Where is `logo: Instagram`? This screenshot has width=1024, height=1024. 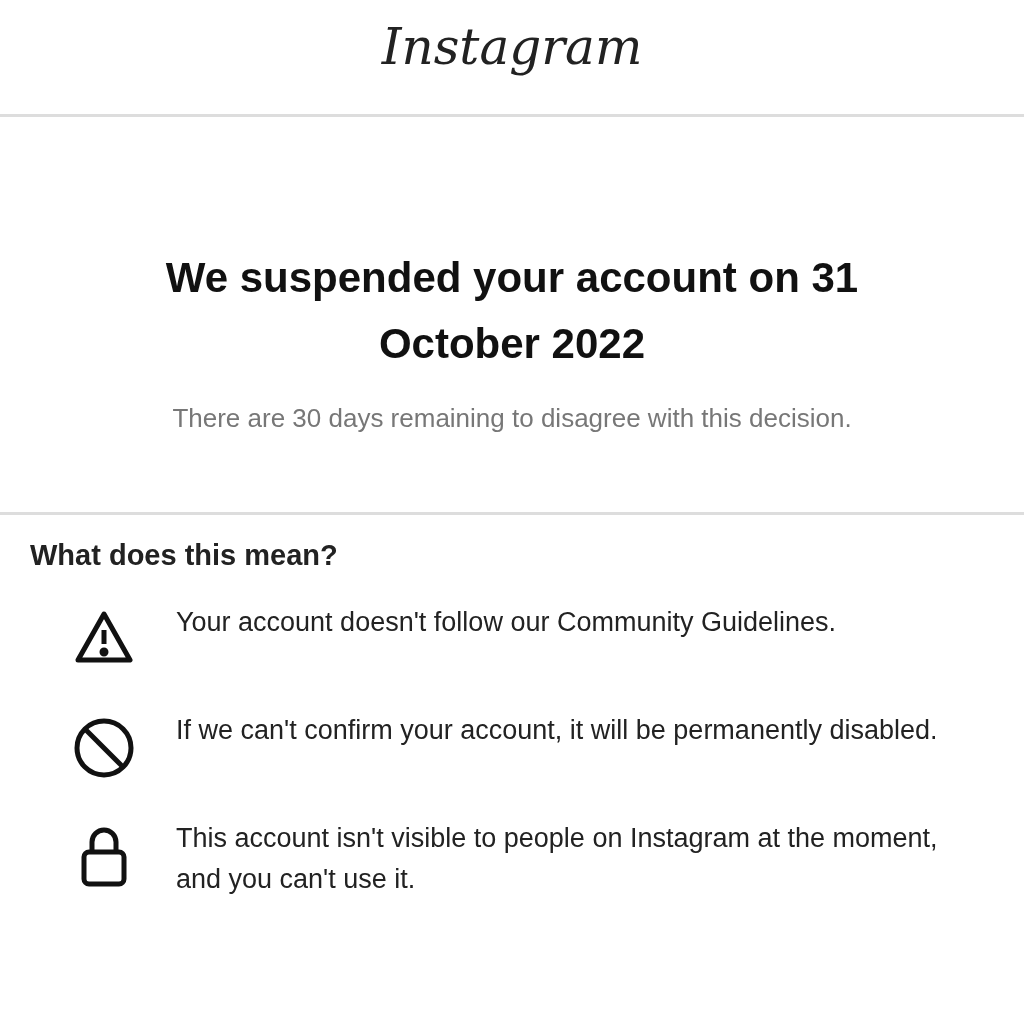 logo: Instagram is located at coordinates (512, 47).